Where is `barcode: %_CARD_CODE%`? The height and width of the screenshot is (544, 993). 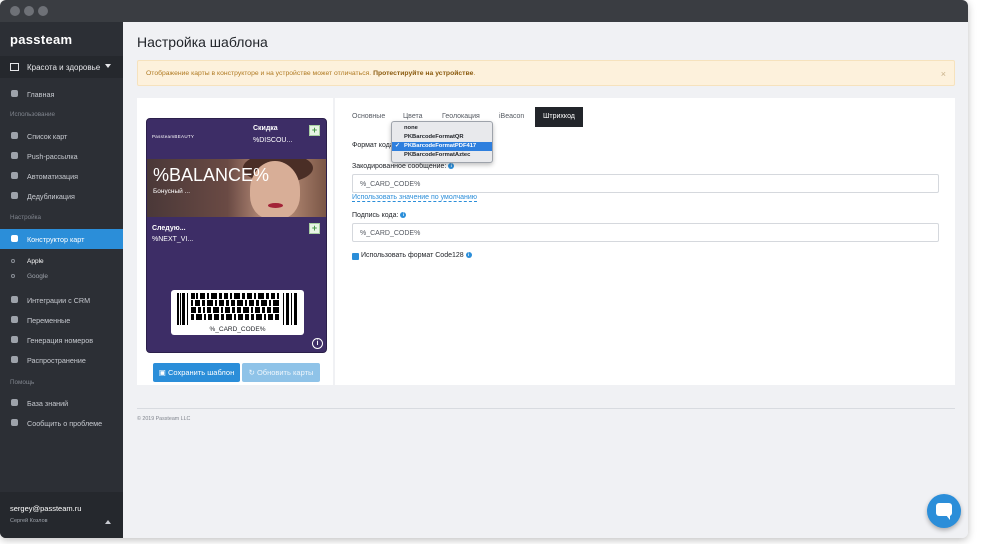 barcode: %_CARD_CODE% is located at coordinates (237, 312).